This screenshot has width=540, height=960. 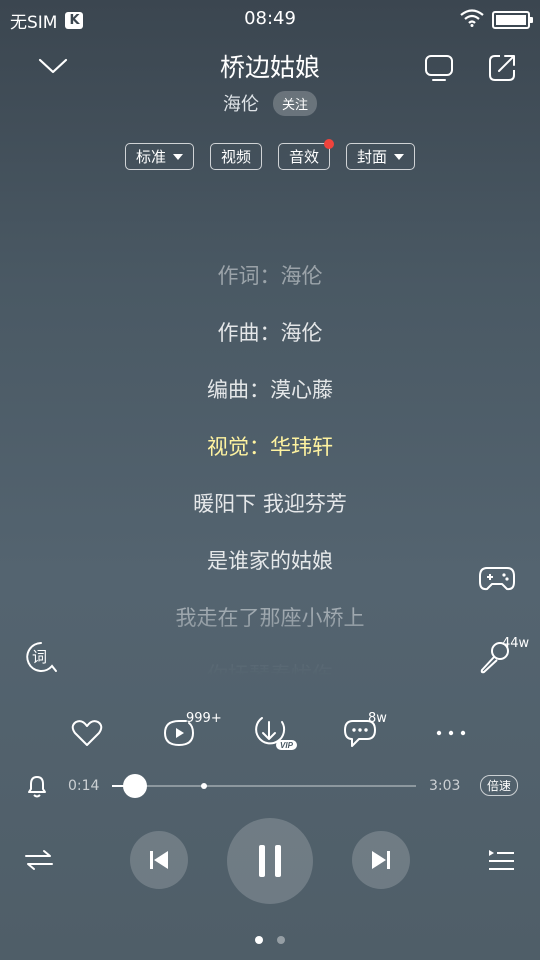 What do you see at coordinates (304, 157) in the screenshot?
I see `sound-effect-label: 音效` at bounding box center [304, 157].